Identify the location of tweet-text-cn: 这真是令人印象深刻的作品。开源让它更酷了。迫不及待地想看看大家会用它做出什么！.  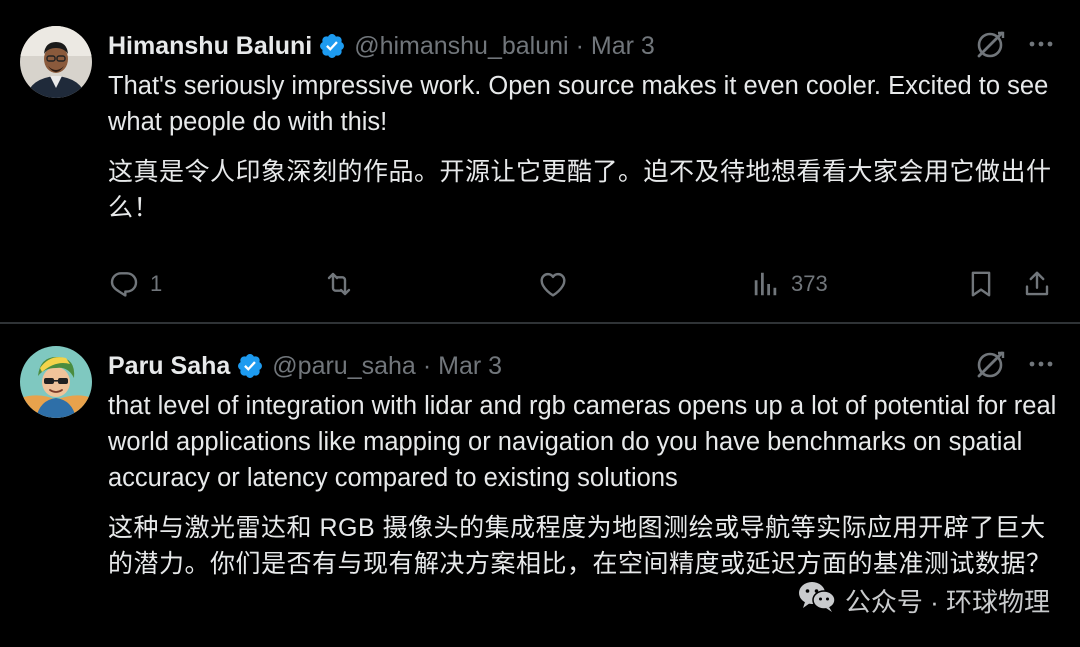
(580, 190).